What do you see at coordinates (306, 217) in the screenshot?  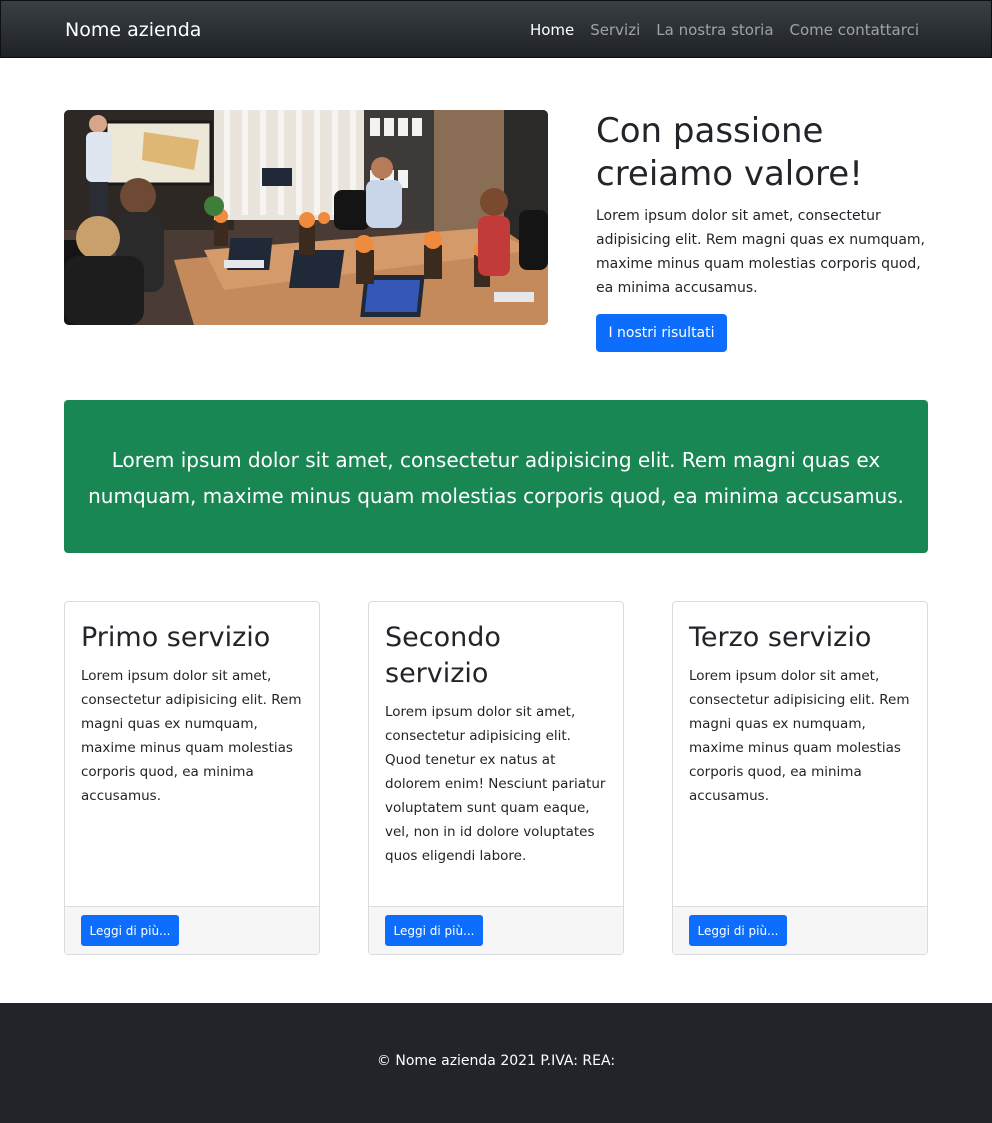 I see `hero-image` at bounding box center [306, 217].